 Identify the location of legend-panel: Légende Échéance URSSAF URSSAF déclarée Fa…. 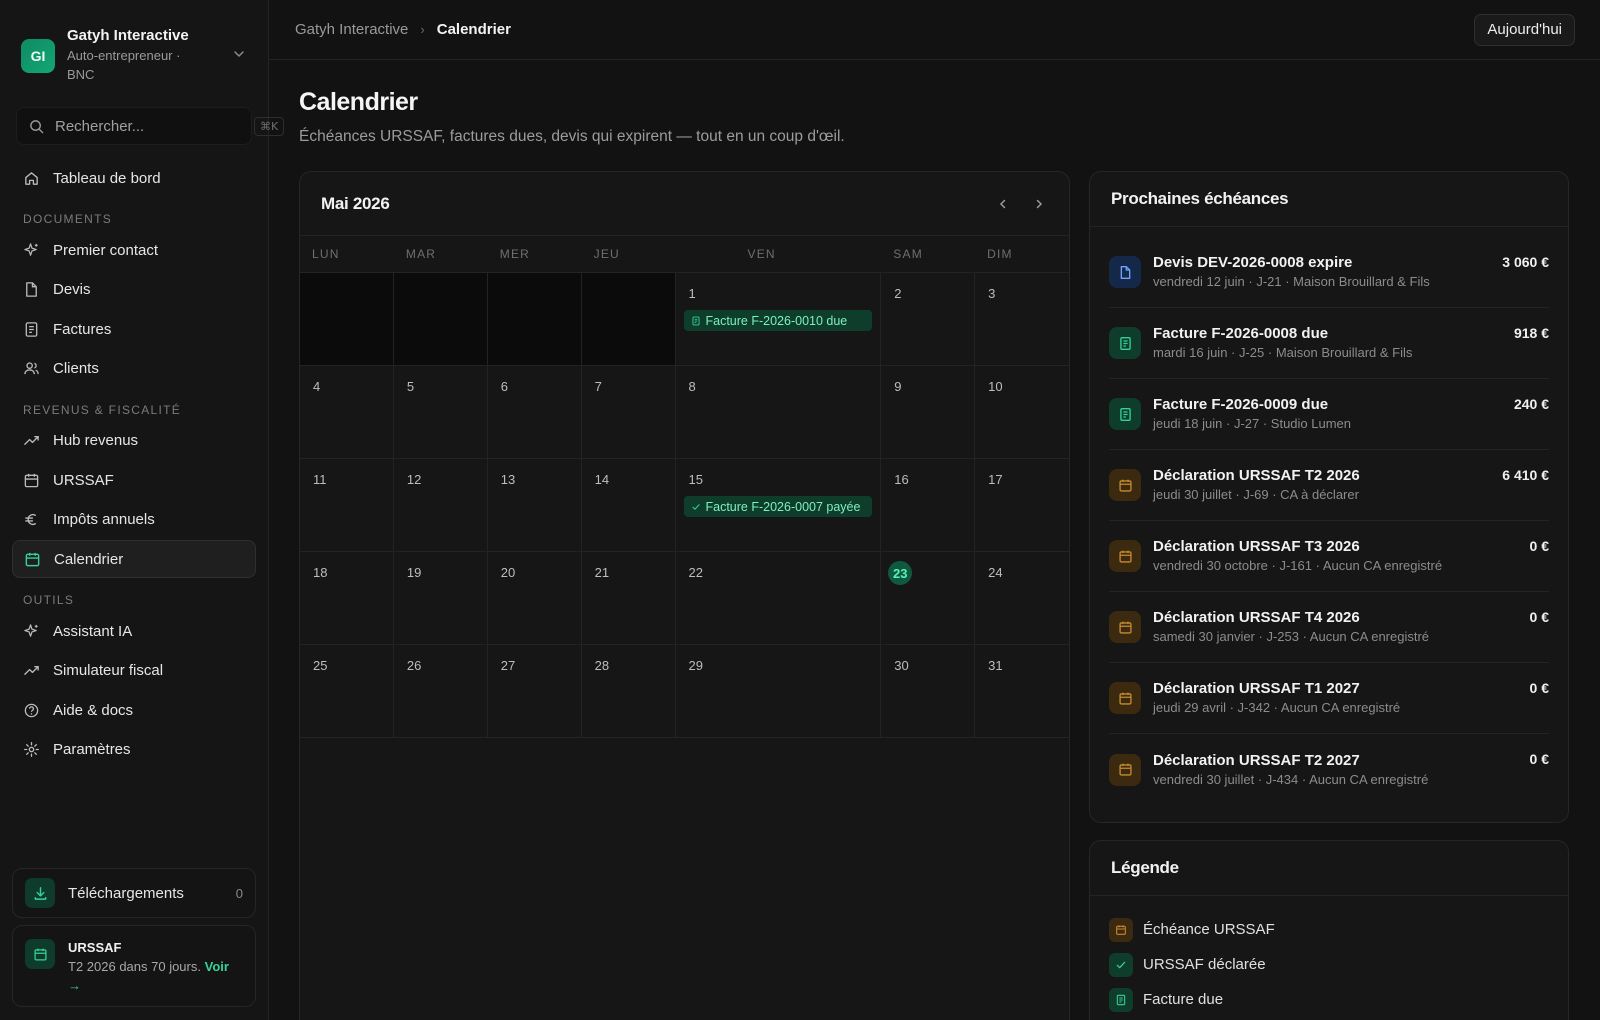
(1329, 930).